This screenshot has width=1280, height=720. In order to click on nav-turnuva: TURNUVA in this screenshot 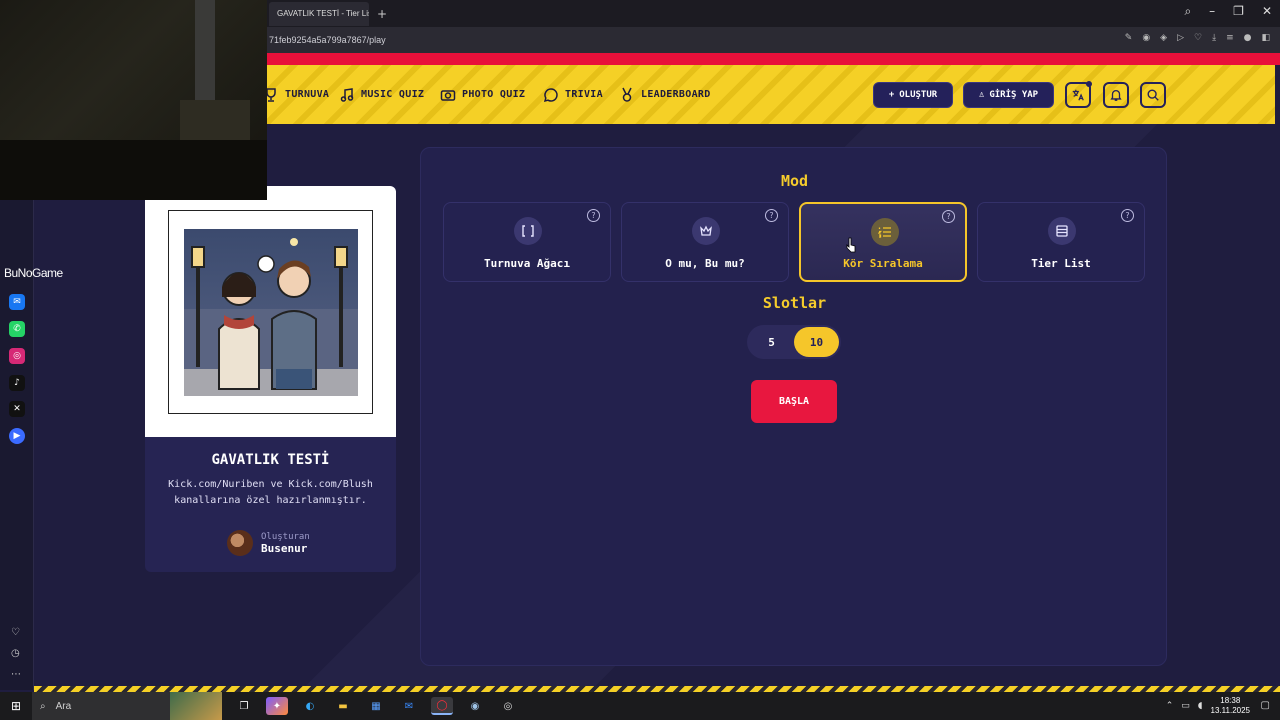, I will do `click(296, 95)`.